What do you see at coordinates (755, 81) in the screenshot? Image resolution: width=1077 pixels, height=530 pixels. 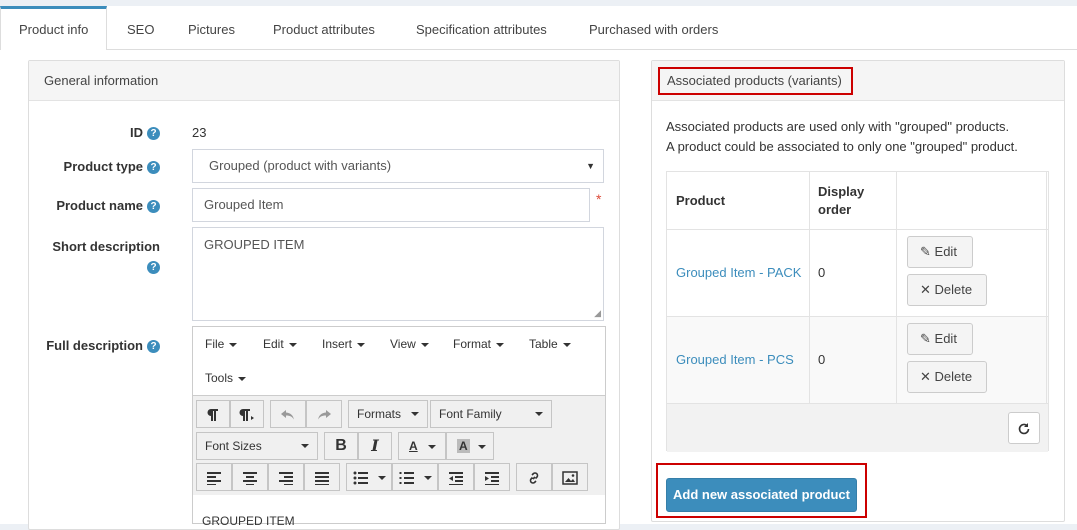 I see `highlight-box-title` at bounding box center [755, 81].